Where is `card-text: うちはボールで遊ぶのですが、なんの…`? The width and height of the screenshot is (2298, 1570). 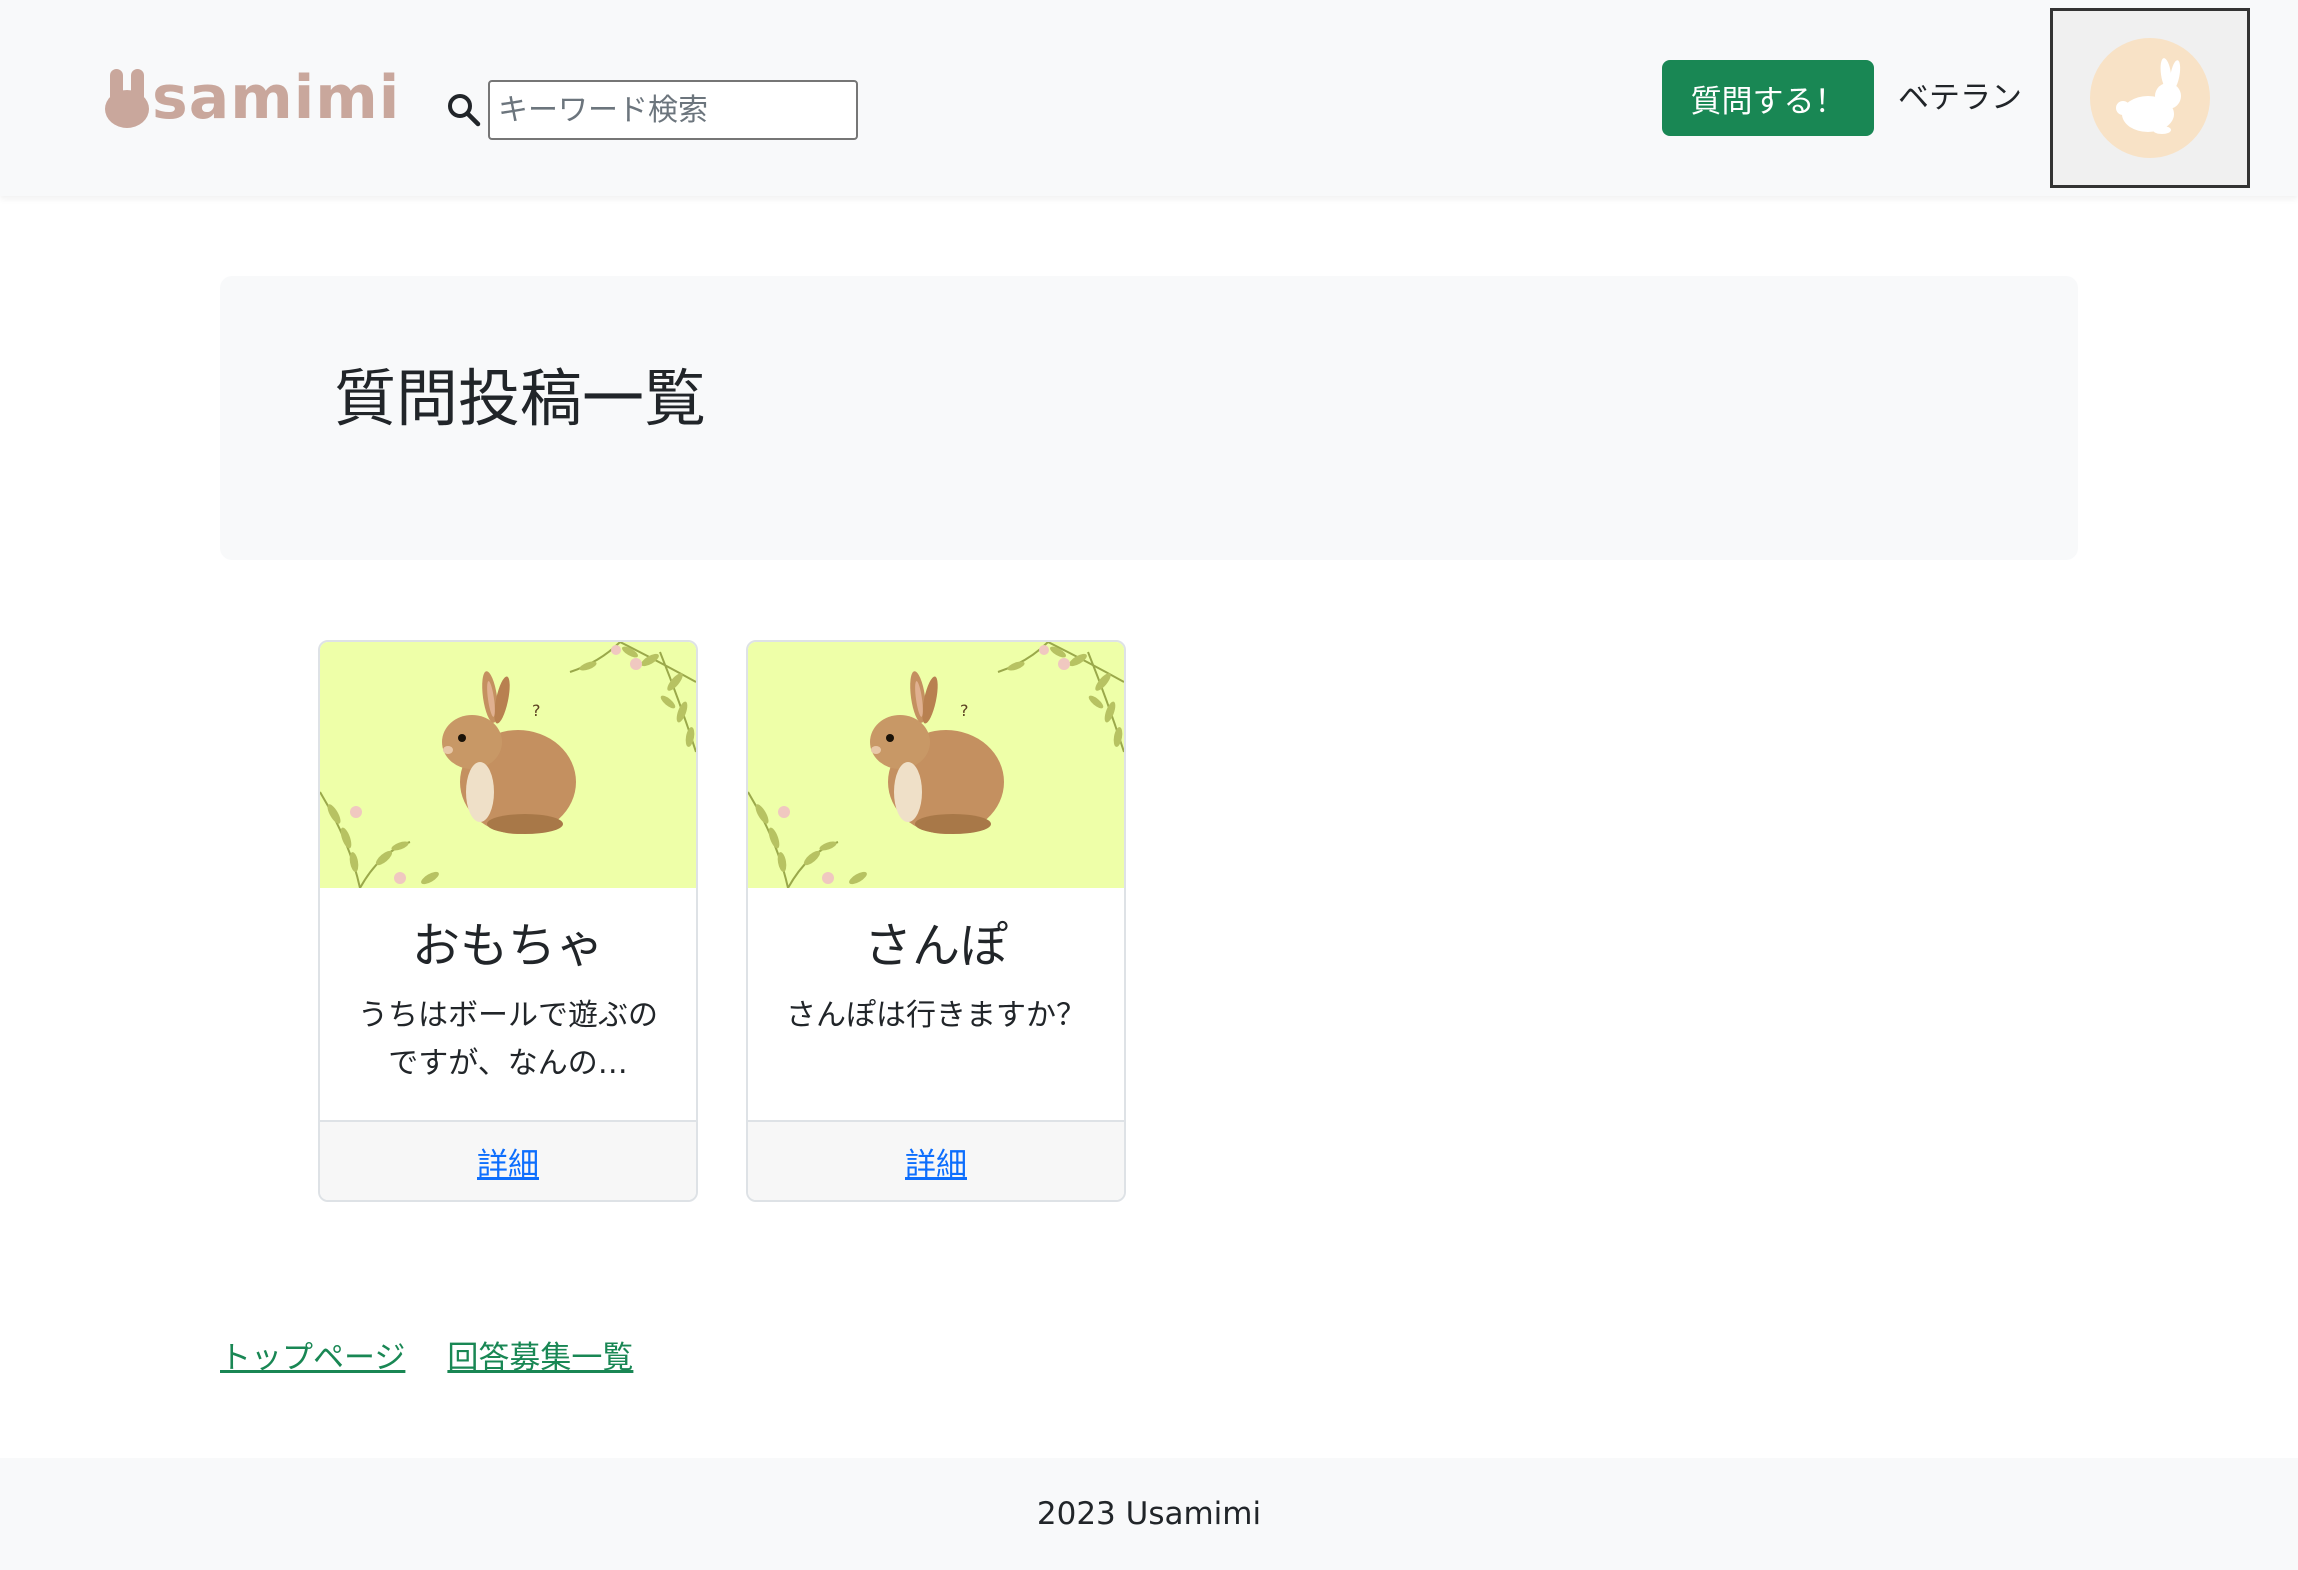
card-text: うちはボールで遊ぶのですが、なんの… is located at coordinates (508, 1039).